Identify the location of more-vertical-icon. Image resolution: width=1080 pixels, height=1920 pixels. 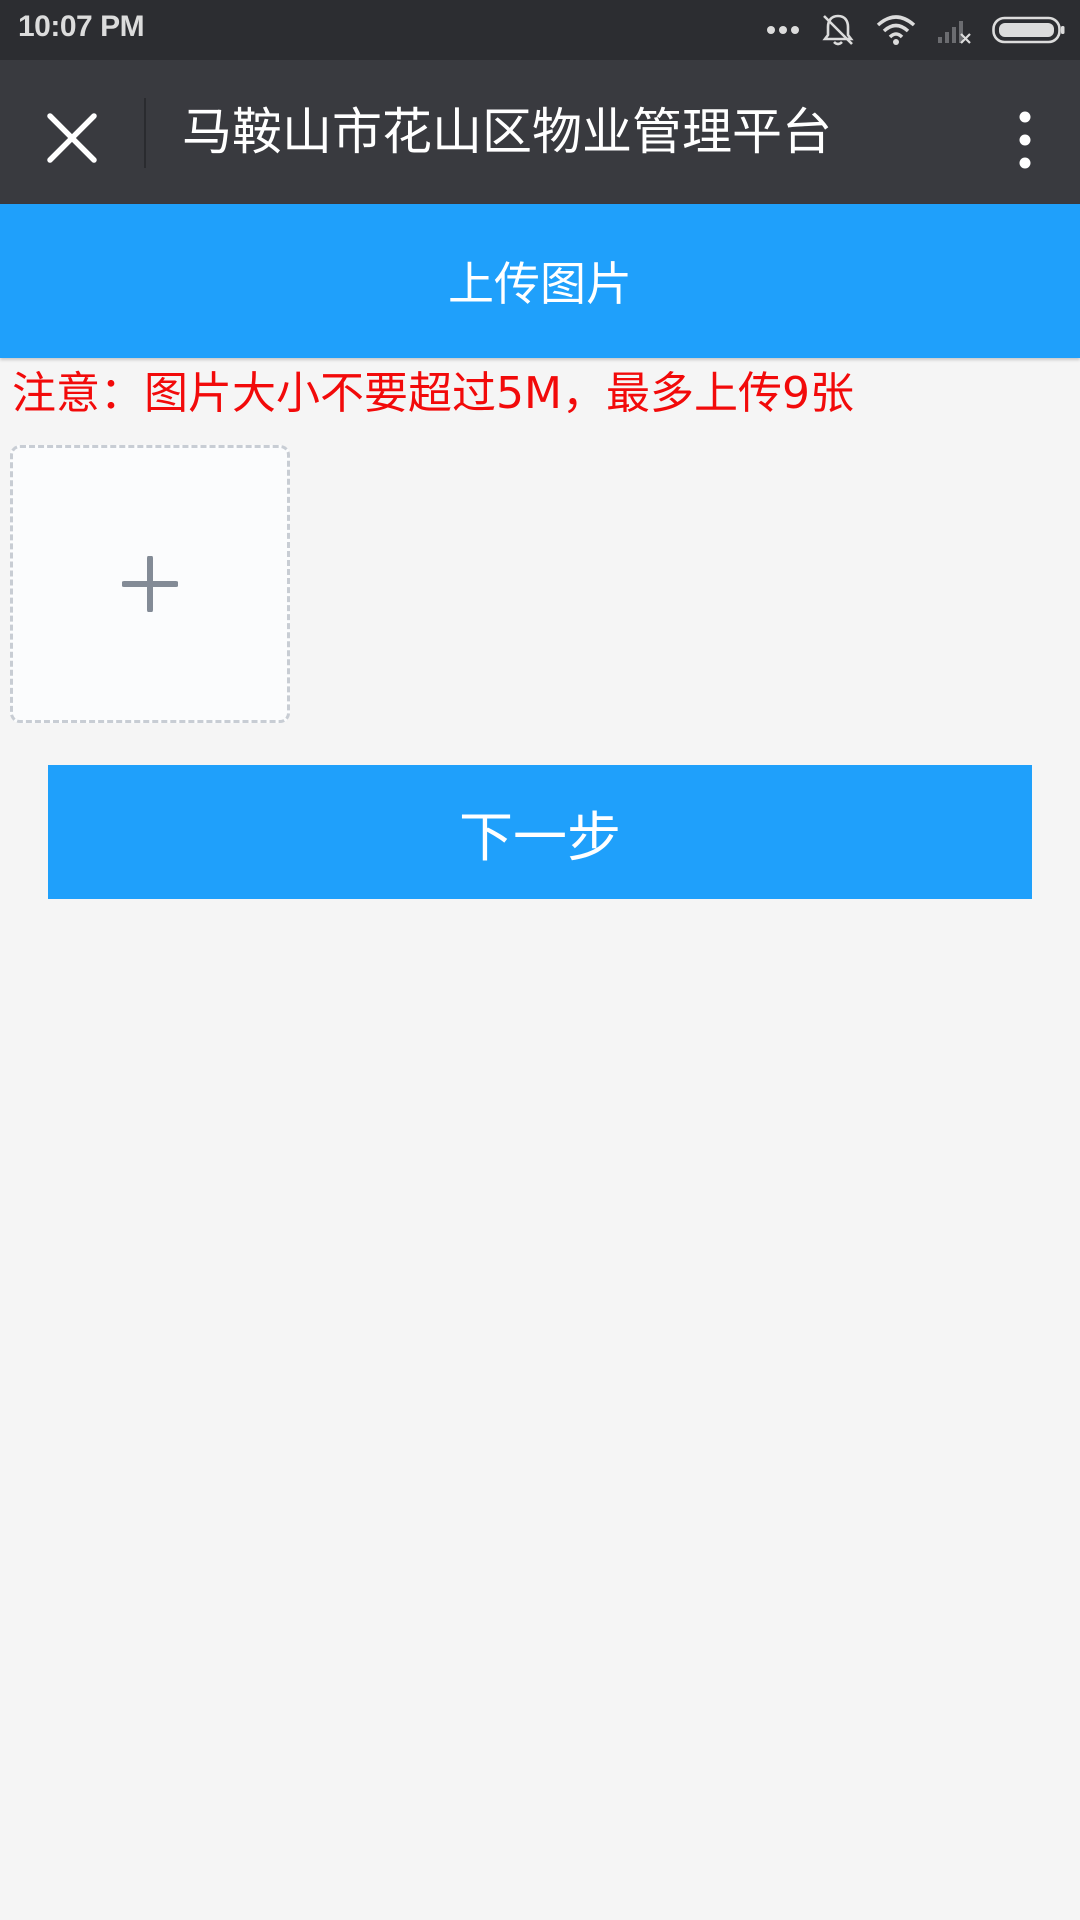
(1025, 140).